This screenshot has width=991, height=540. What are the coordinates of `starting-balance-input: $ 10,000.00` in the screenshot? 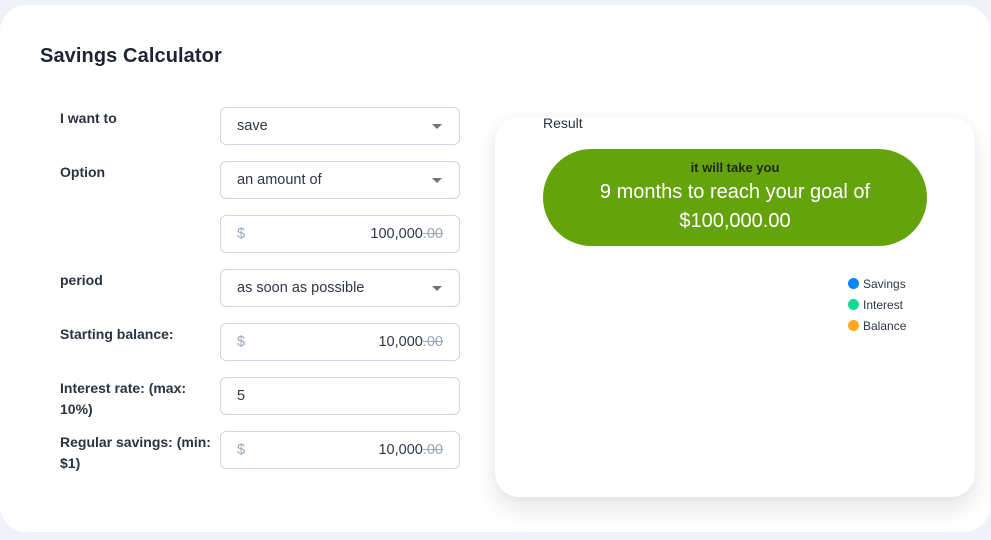 It's located at (340, 342).